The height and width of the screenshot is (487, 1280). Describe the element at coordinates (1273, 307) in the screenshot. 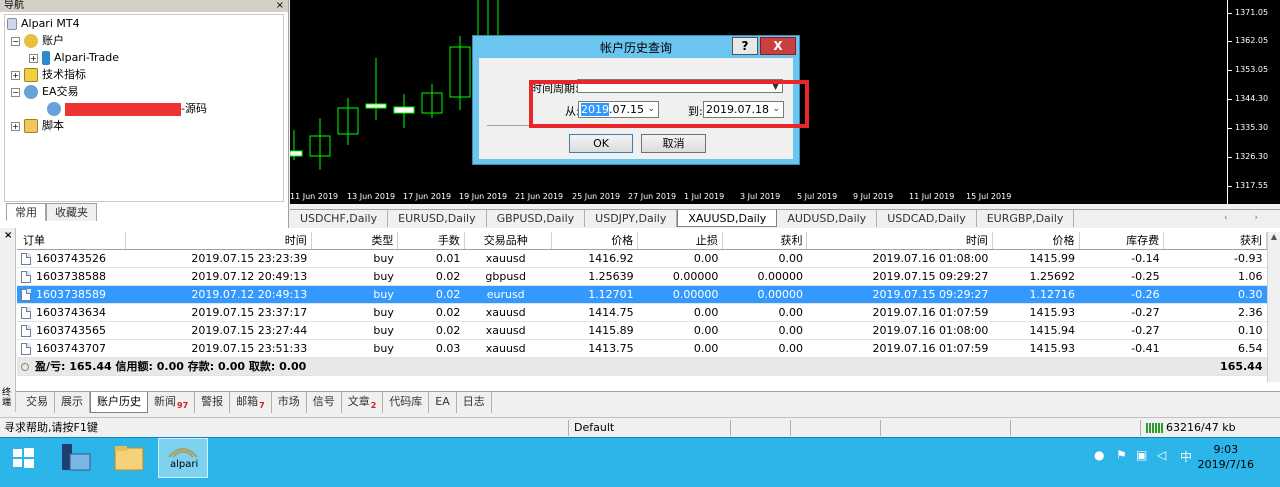

I see `vertical-scrollbar: ▲` at that location.